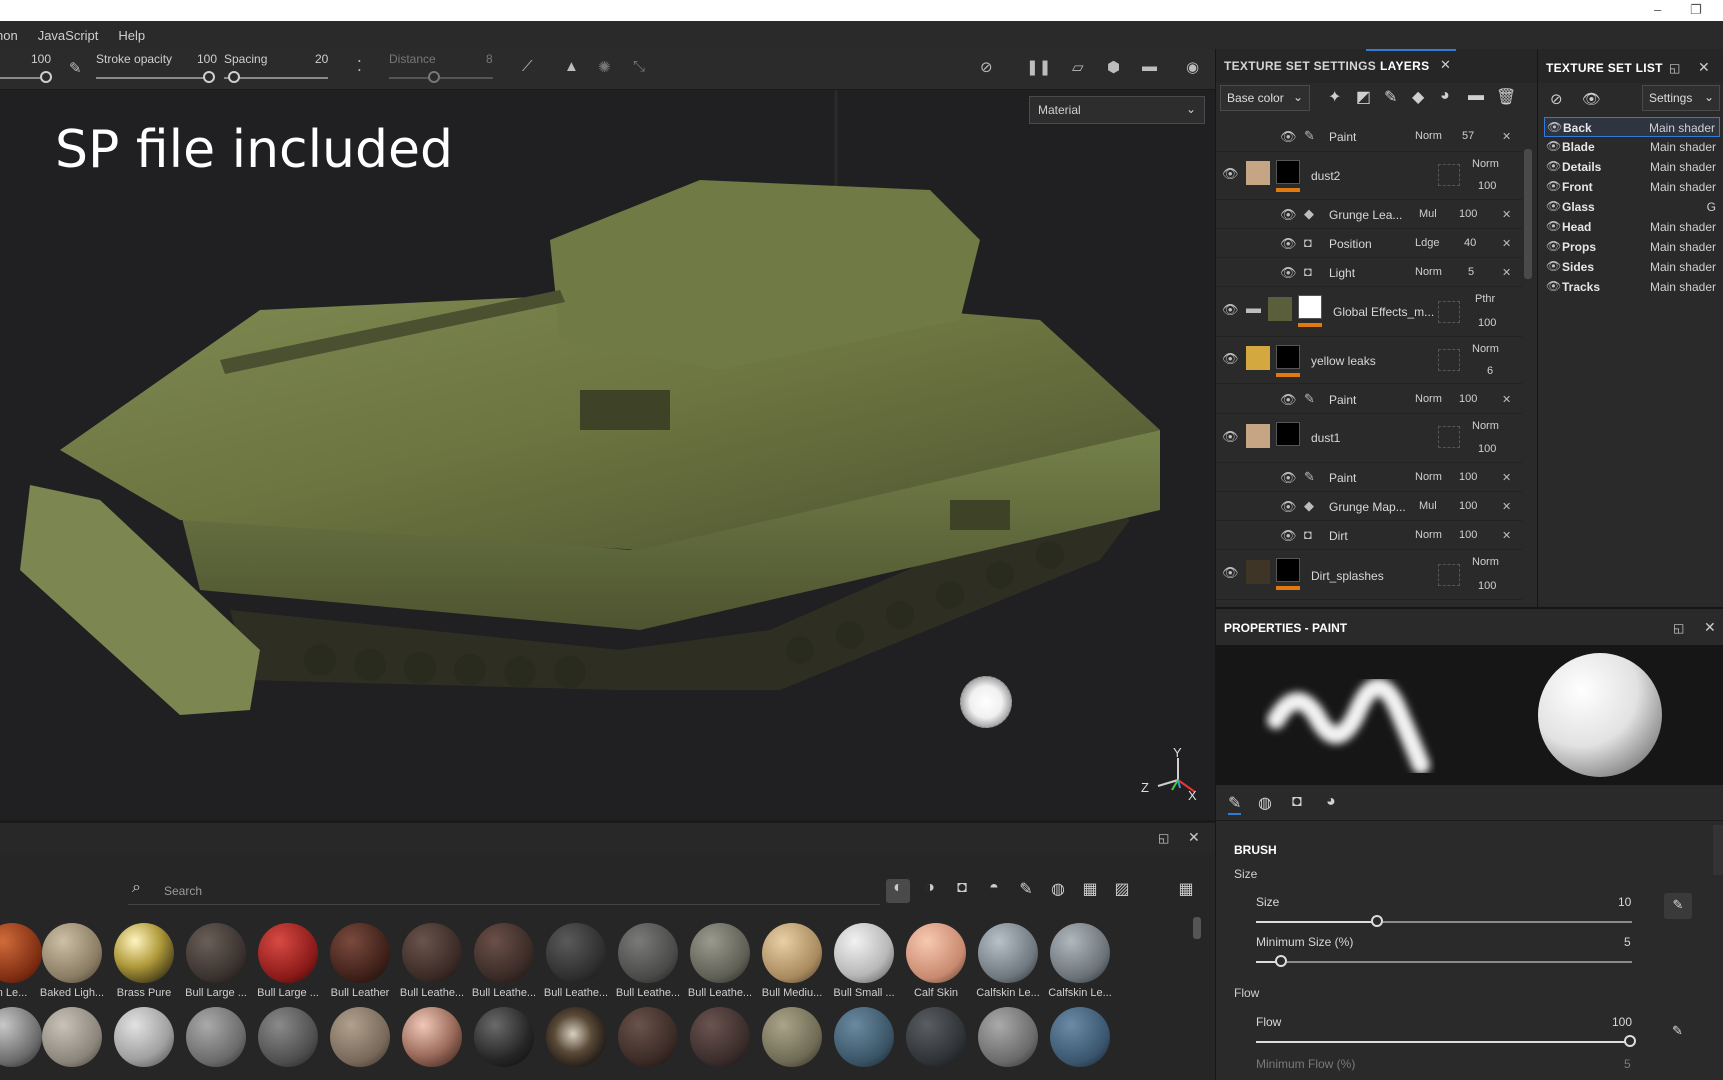  What do you see at coordinates (131, 35) in the screenshot?
I see `menu-item-help: Help` at bounding box center [131, 35].